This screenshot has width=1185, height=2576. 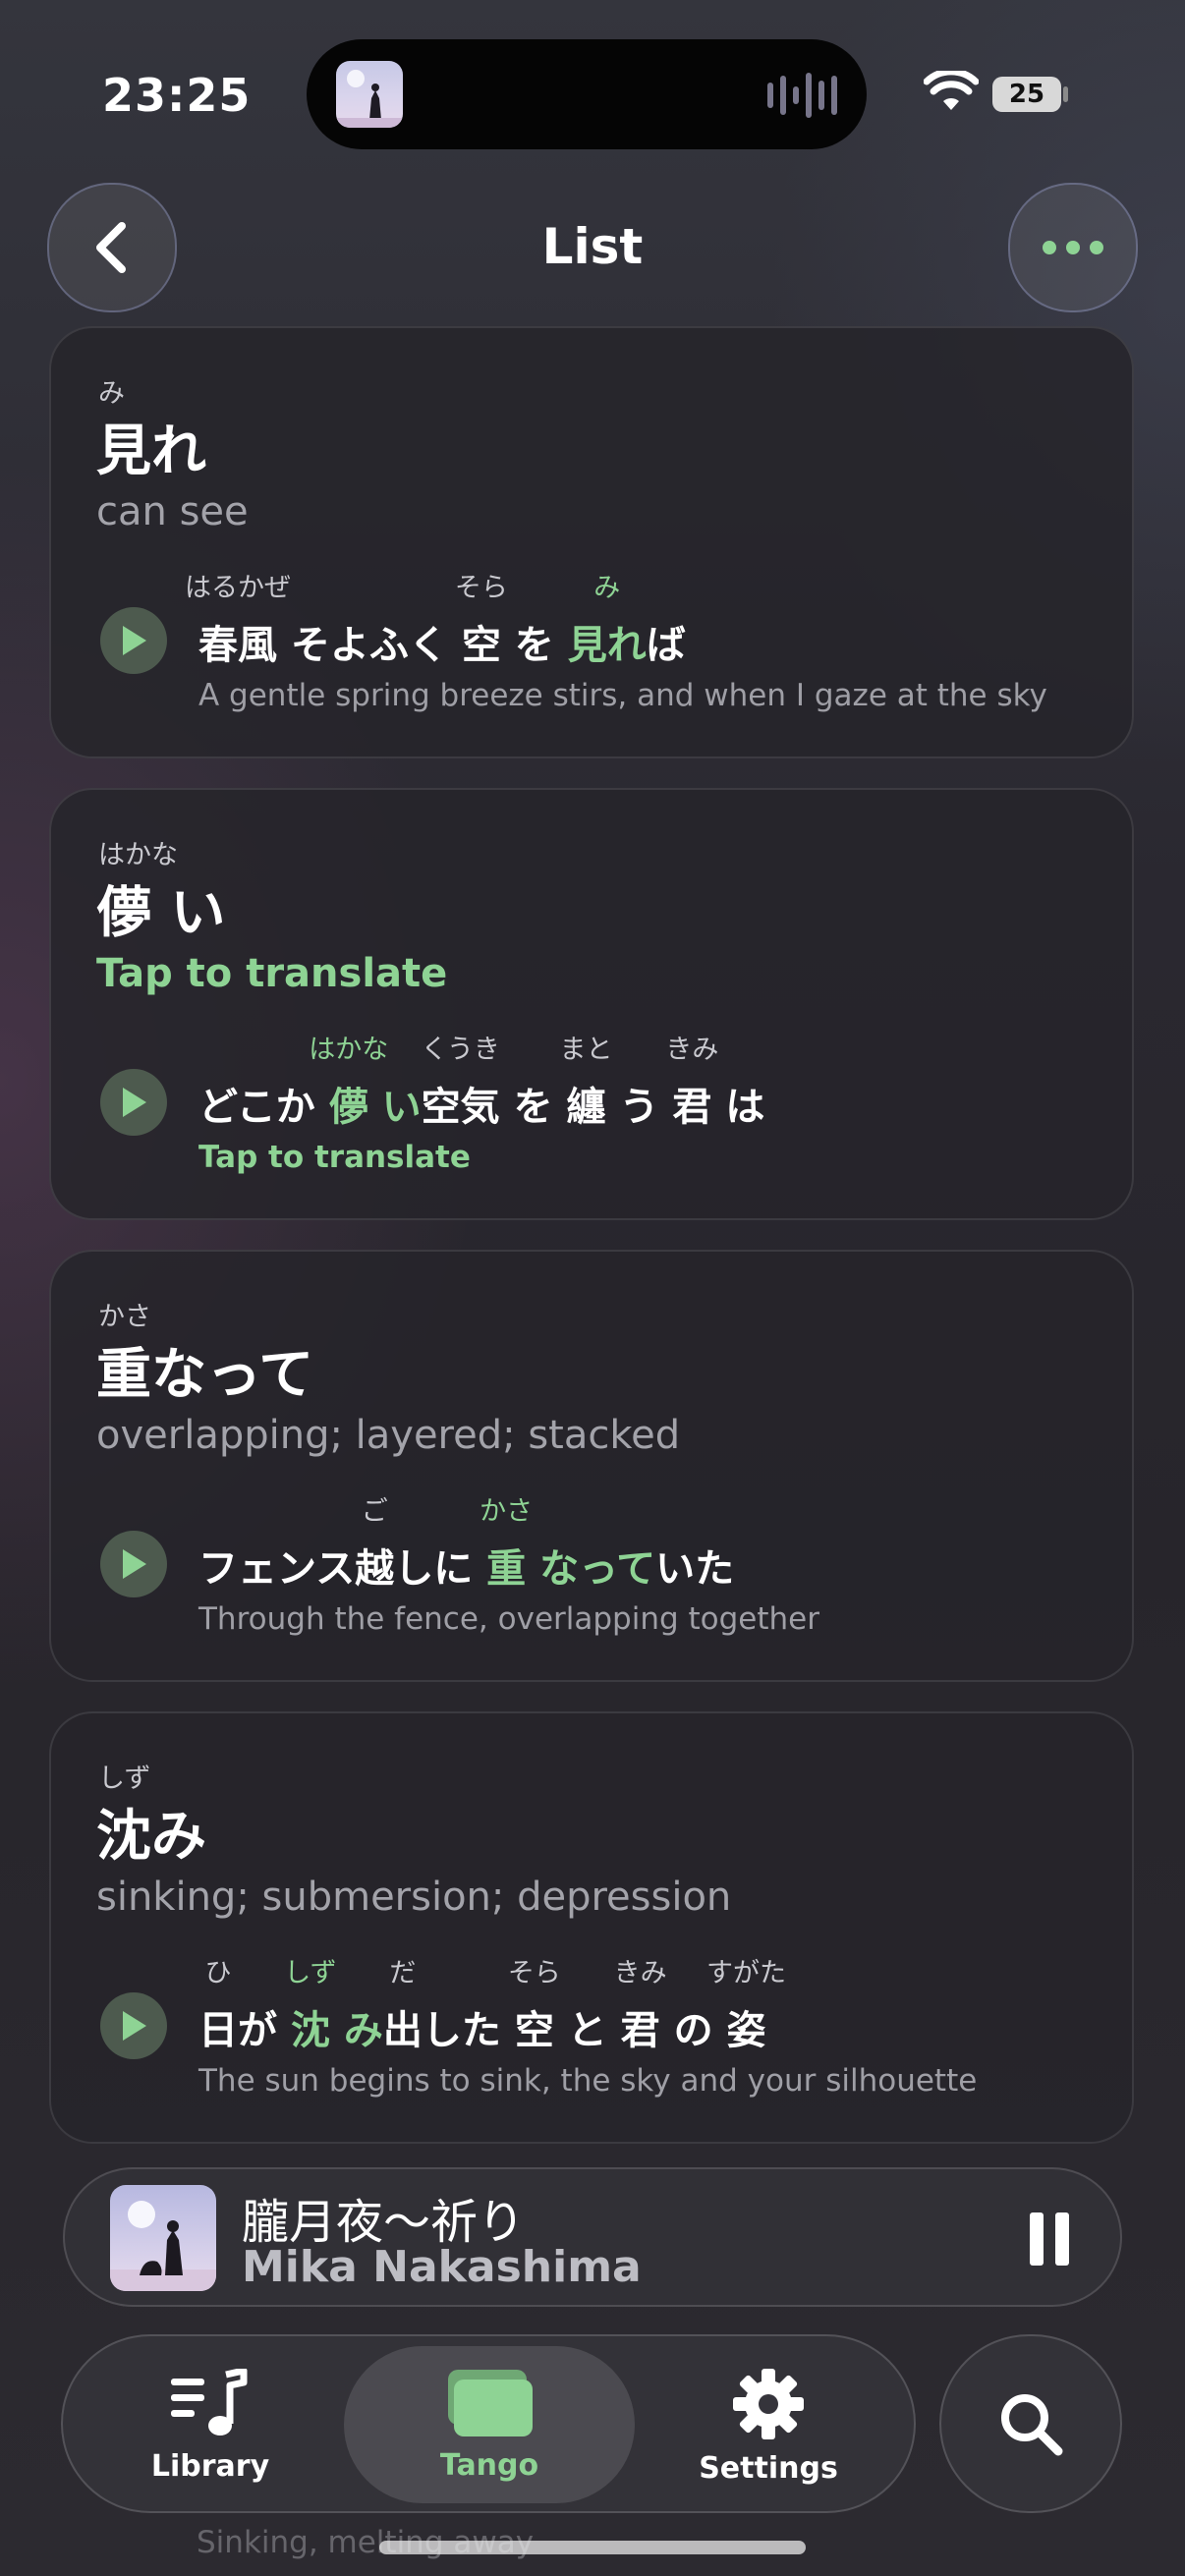 What do you see at coordinates (1049, 2239) in the screenshot?
I see `pause-button` at bounding box center [1049, 2239].